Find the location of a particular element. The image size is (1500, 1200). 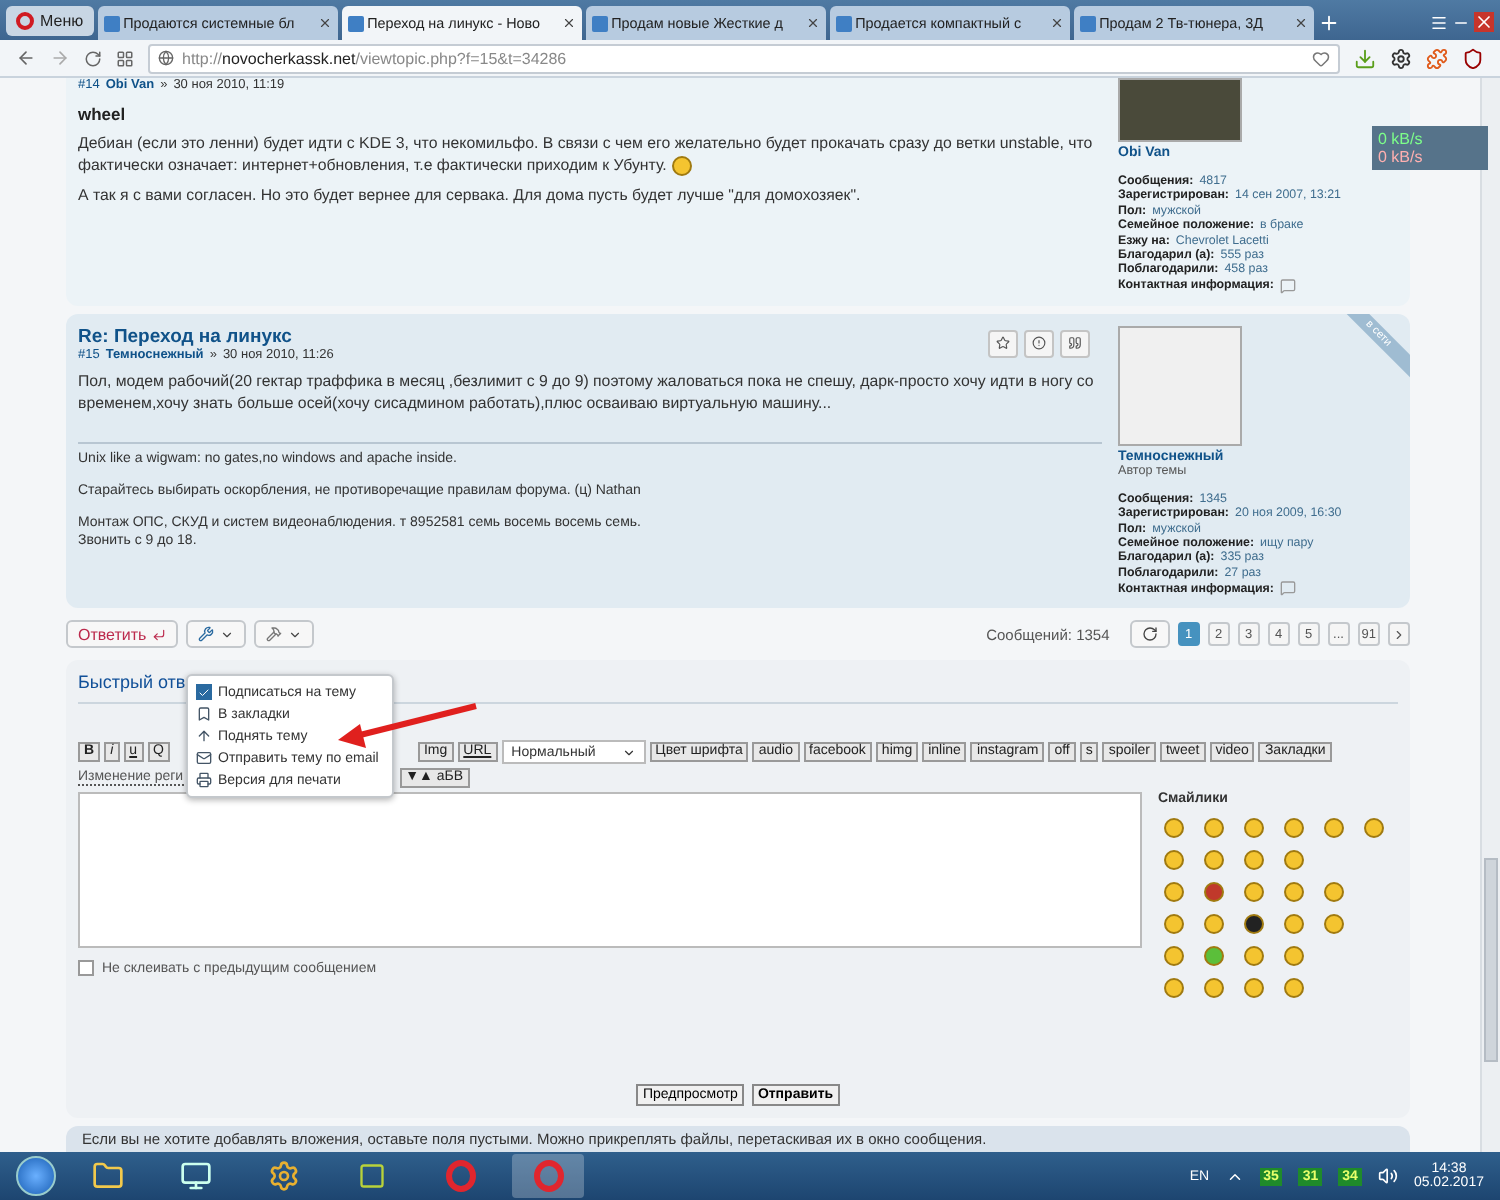

url-text: http://novocherkassk.net/viewtopic.php?f=15&t=34286 is located at coordinates (374, 58).